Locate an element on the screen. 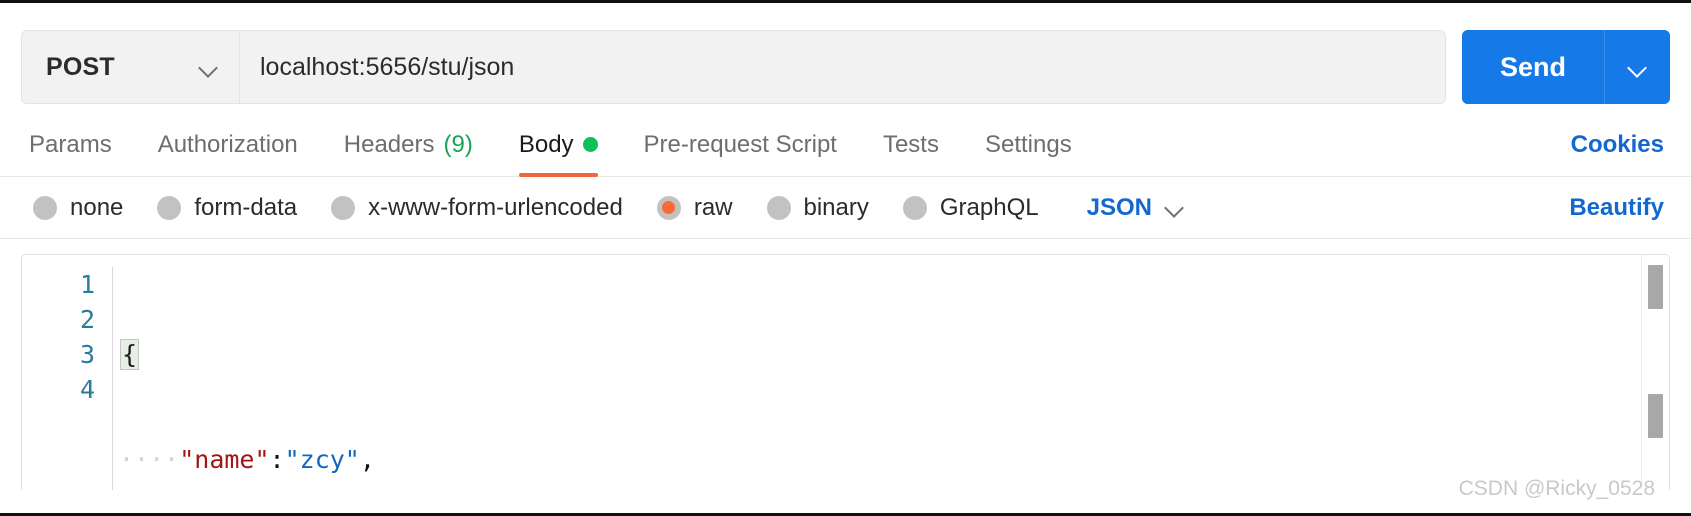 This screenshot has width=1691, height=516. http-method-select: POST is located at coordinates (131, 67).